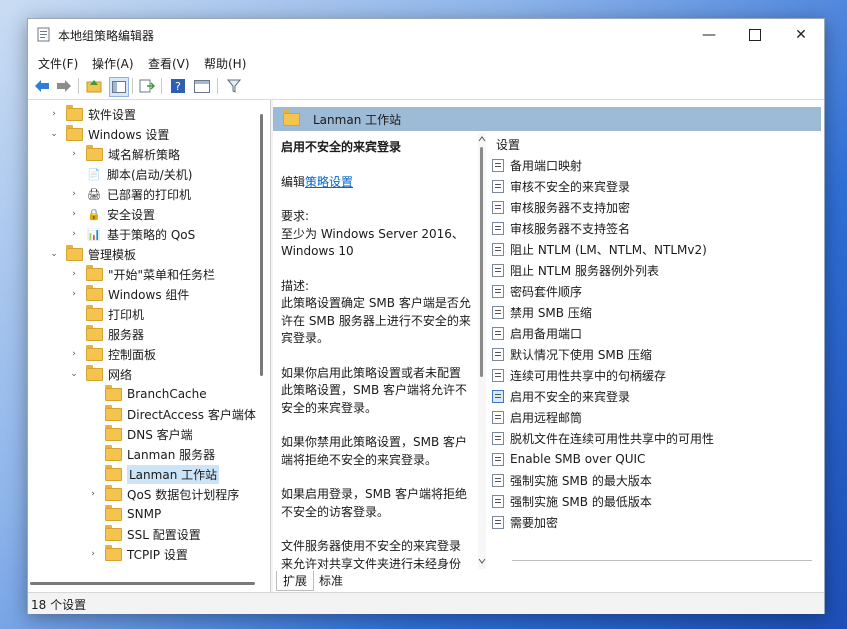  I want to click on back-button, so click(42, 86).